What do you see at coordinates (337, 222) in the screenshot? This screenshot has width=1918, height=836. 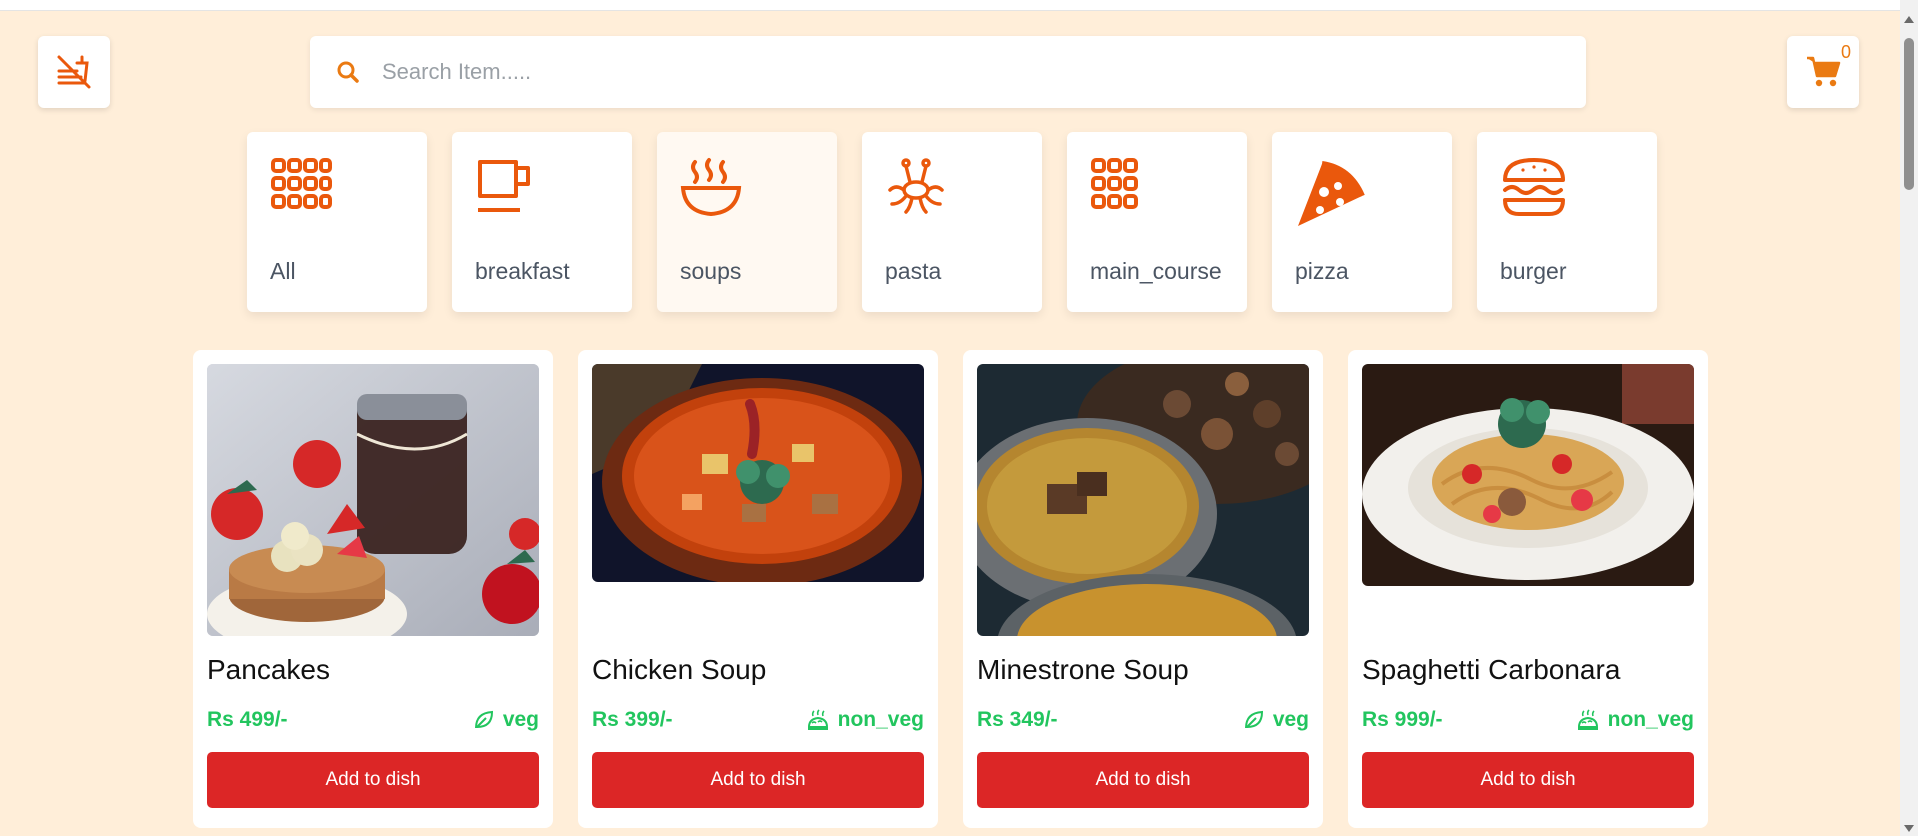 I see `category-all: All` at bounding box center [337, 222].